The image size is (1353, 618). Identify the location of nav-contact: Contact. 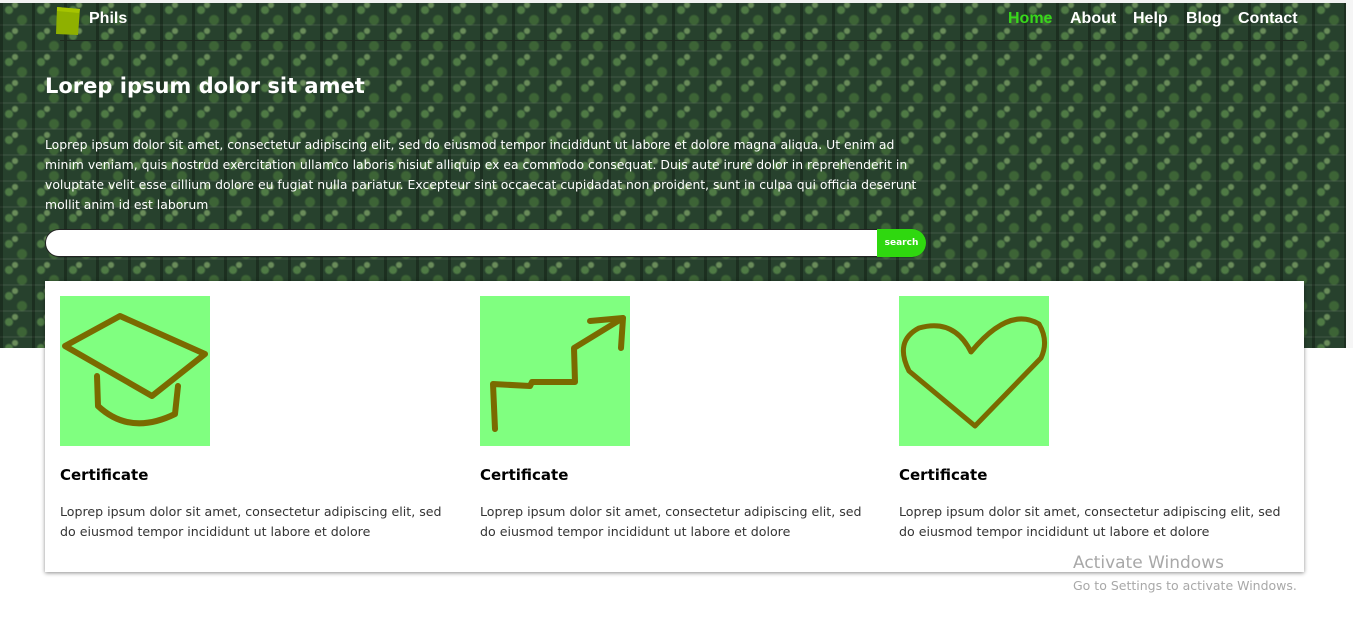
(1268, 19).